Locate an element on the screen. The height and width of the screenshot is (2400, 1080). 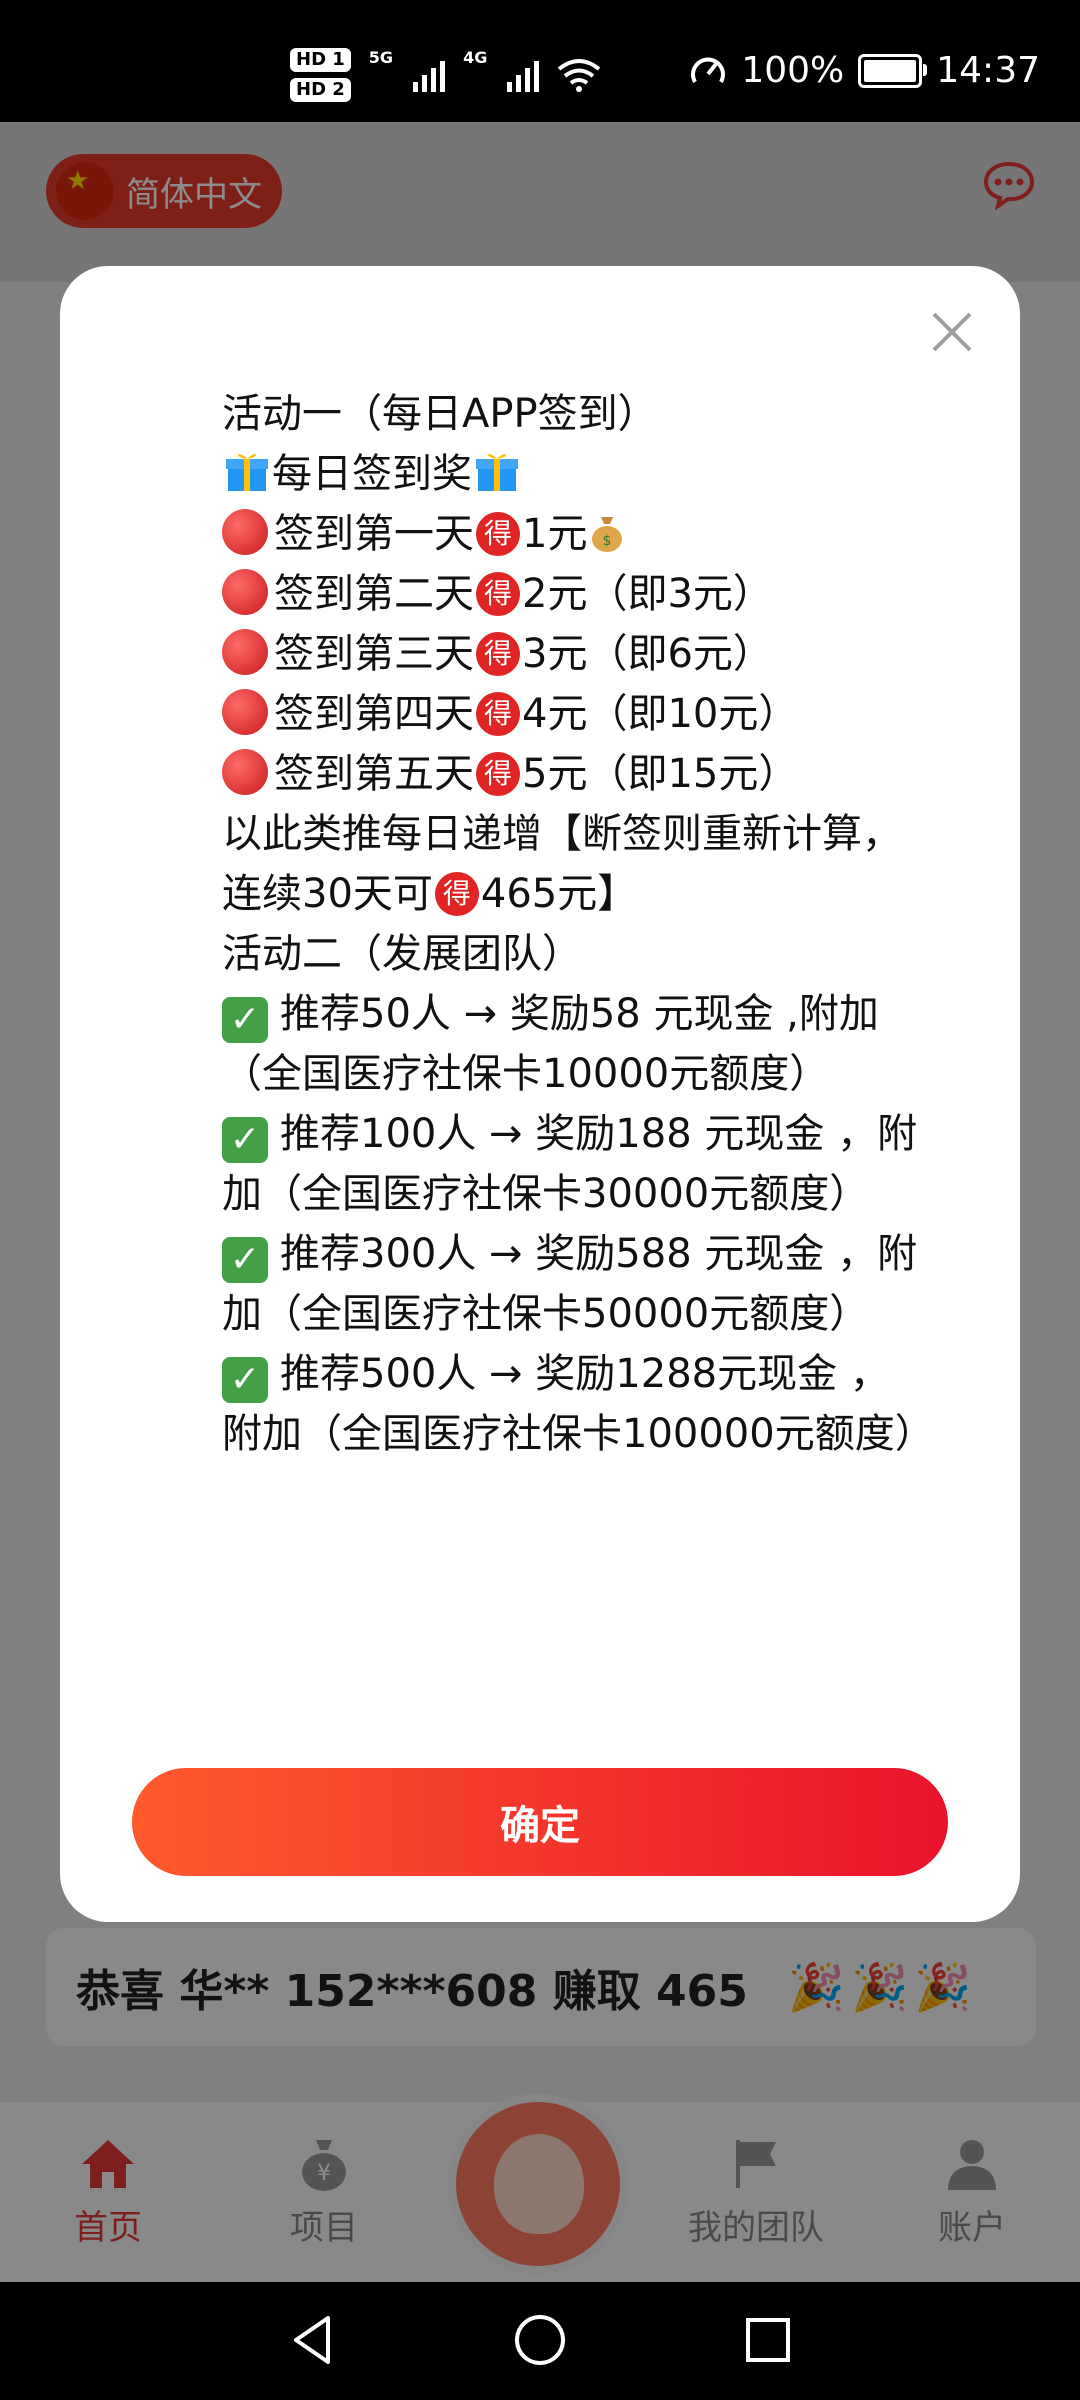
signin-day-label: 签到第三天 is located at coordinates (374, 654).